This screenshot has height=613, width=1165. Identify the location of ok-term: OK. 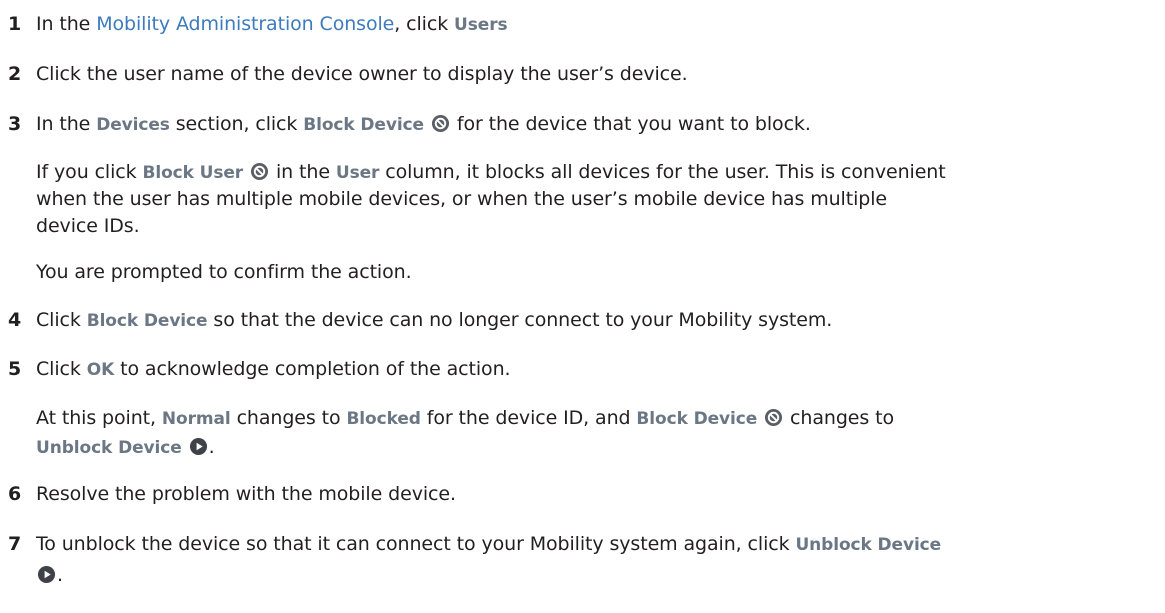
(100, 370).